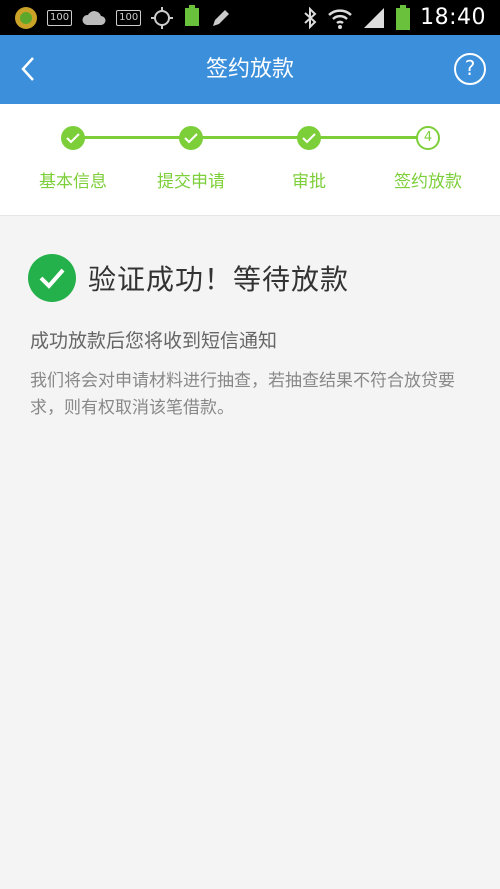 The image size is (500, 889). Describe the element at coordinates (73, 182) in the screenshot. I see `step-1-label: 基本信息` at that location.